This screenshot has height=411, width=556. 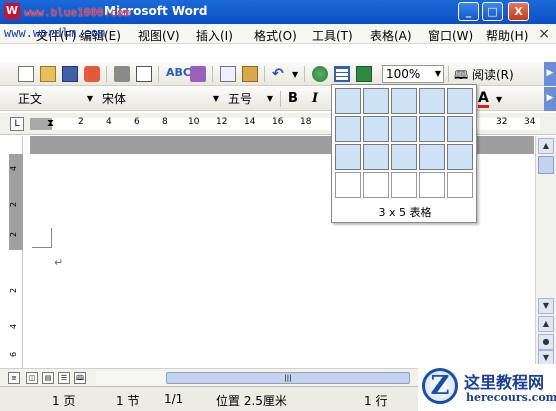 What do you see at coordinates (198, 74) in the screenshot?
I see `research-icon` at bounding box center [198, 74].